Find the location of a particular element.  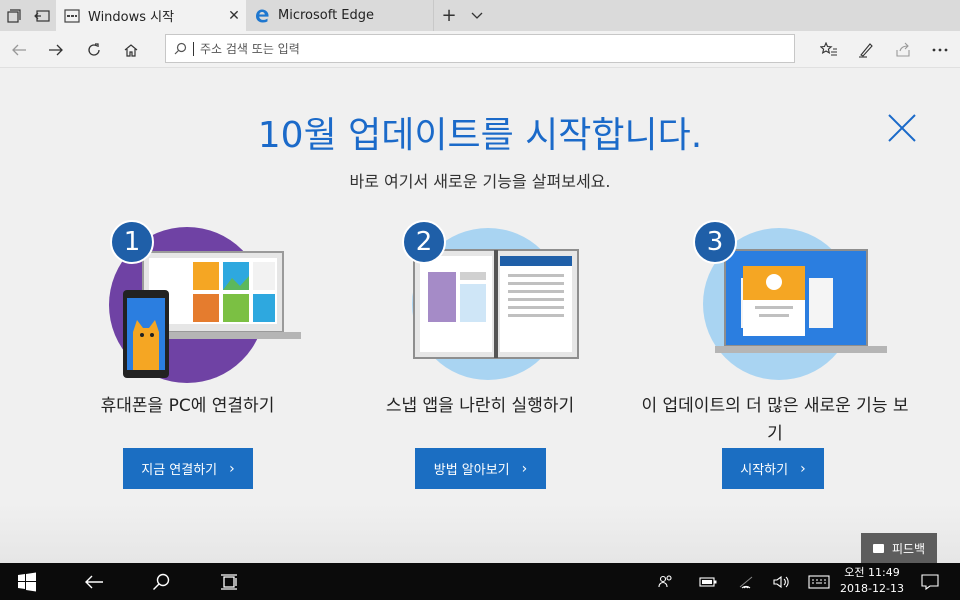

connect-now-button: 지금 연결하기 › is located at coordinates (188, 468).